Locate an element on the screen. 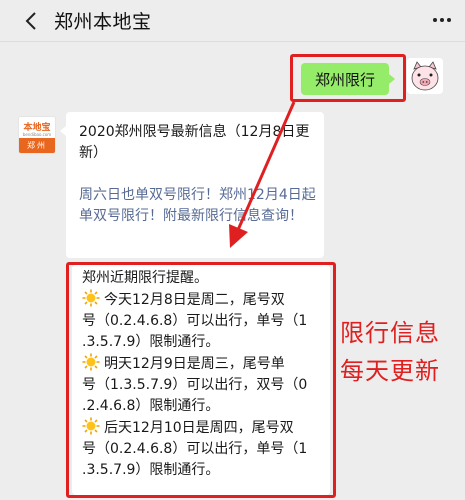 The image size is (465, 500). top-bar: 郑州本地宝 is located at coordinates (232, 21).